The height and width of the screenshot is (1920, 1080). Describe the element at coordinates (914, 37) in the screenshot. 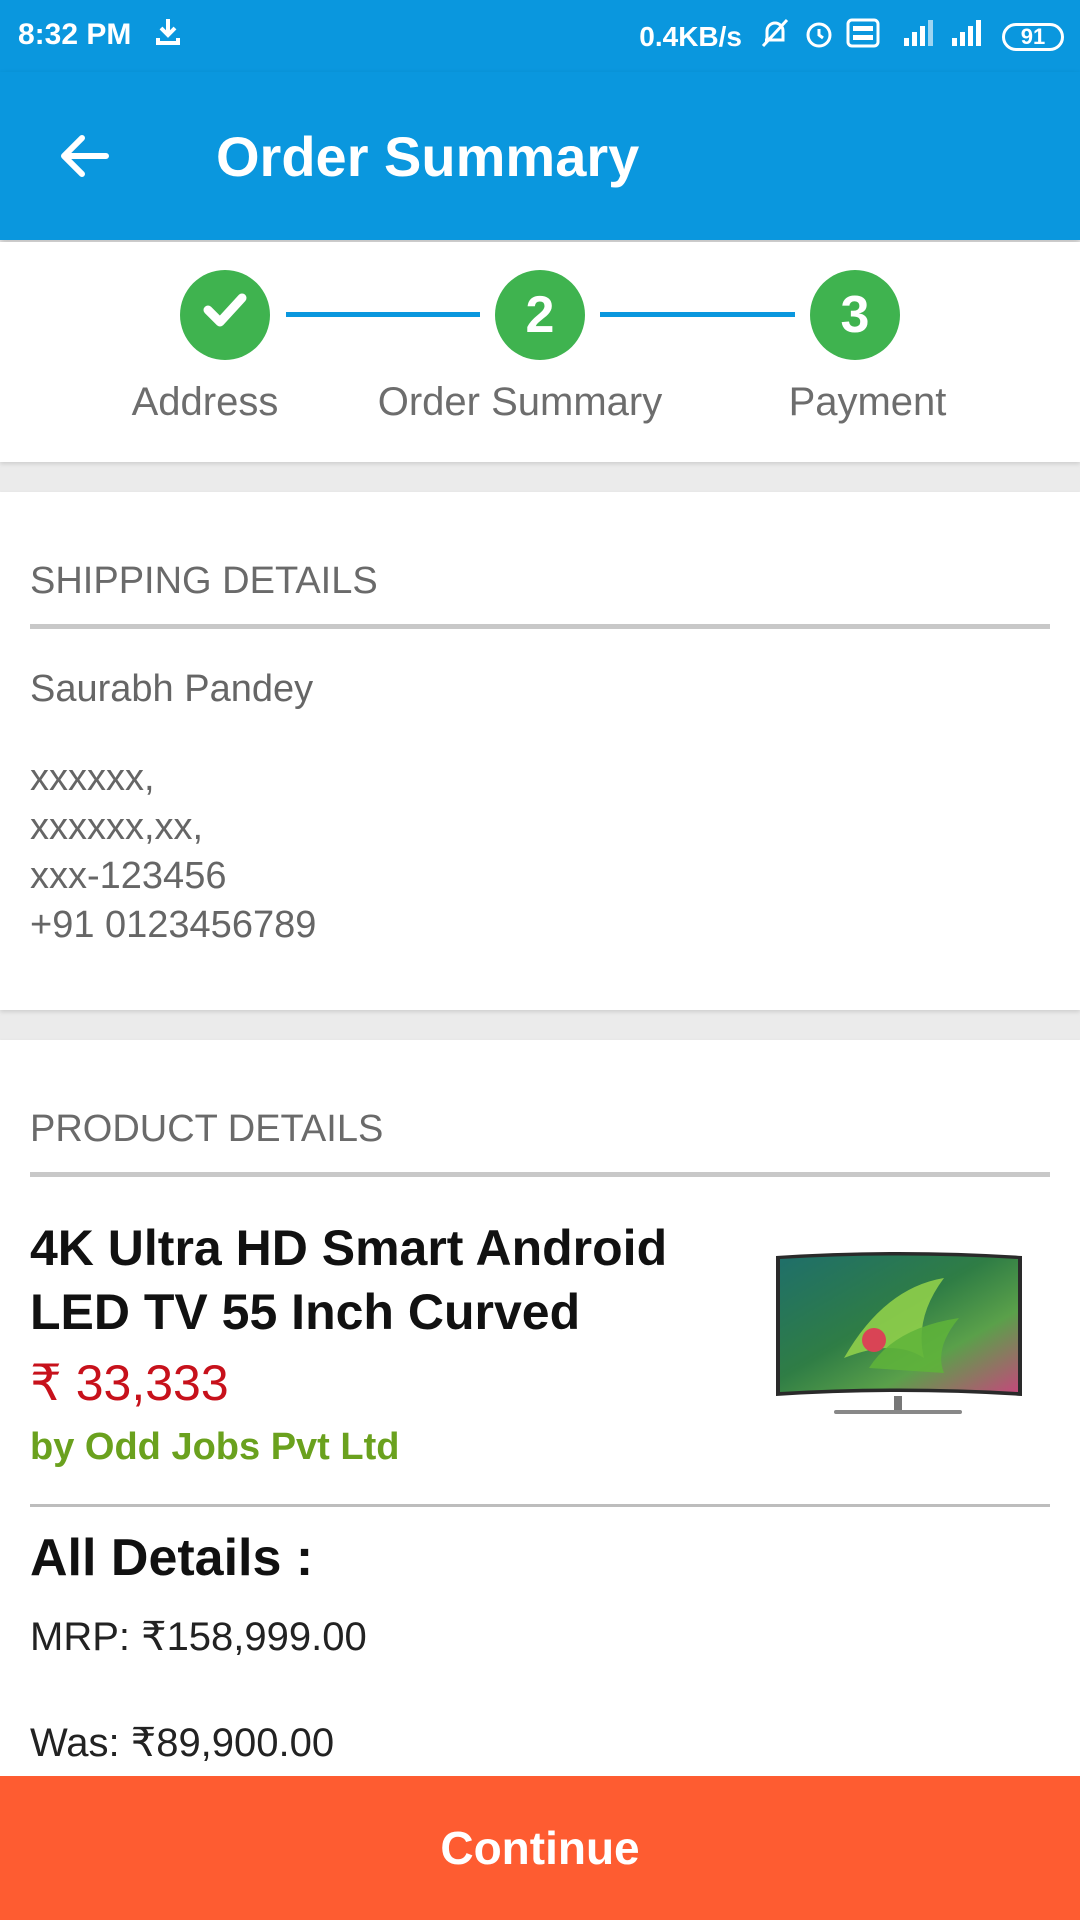

I see `signal-4g-icon` at that location.